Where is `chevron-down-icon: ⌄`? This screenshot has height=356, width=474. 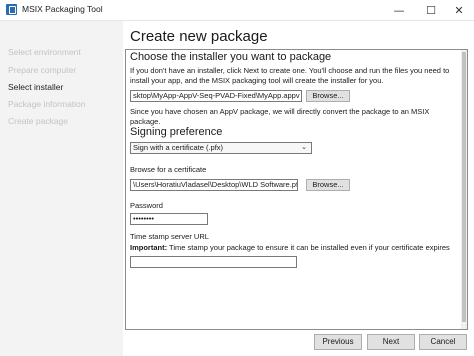
chevron-down-icon: ⌄ is located at coordinates (304, 147).